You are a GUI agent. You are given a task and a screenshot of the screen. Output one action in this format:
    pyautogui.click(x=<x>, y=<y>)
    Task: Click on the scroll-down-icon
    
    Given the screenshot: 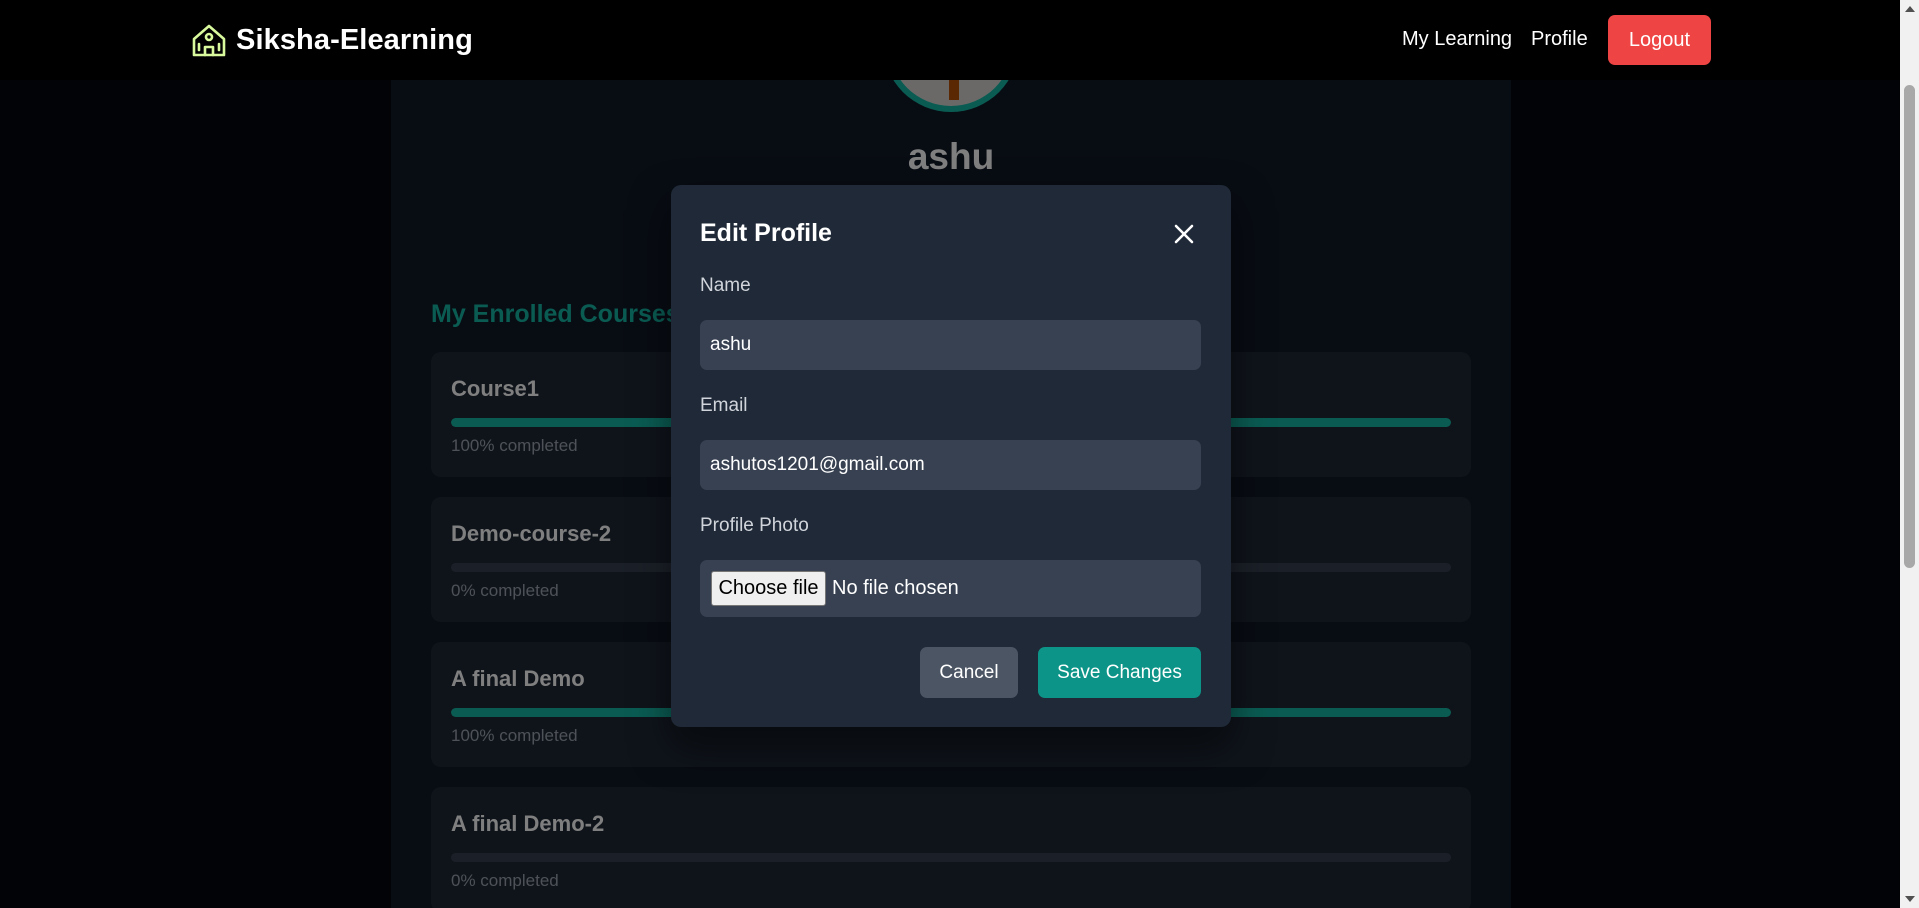 What is the action you would take?
    pyautogui.click(x=1910, y=899)
    